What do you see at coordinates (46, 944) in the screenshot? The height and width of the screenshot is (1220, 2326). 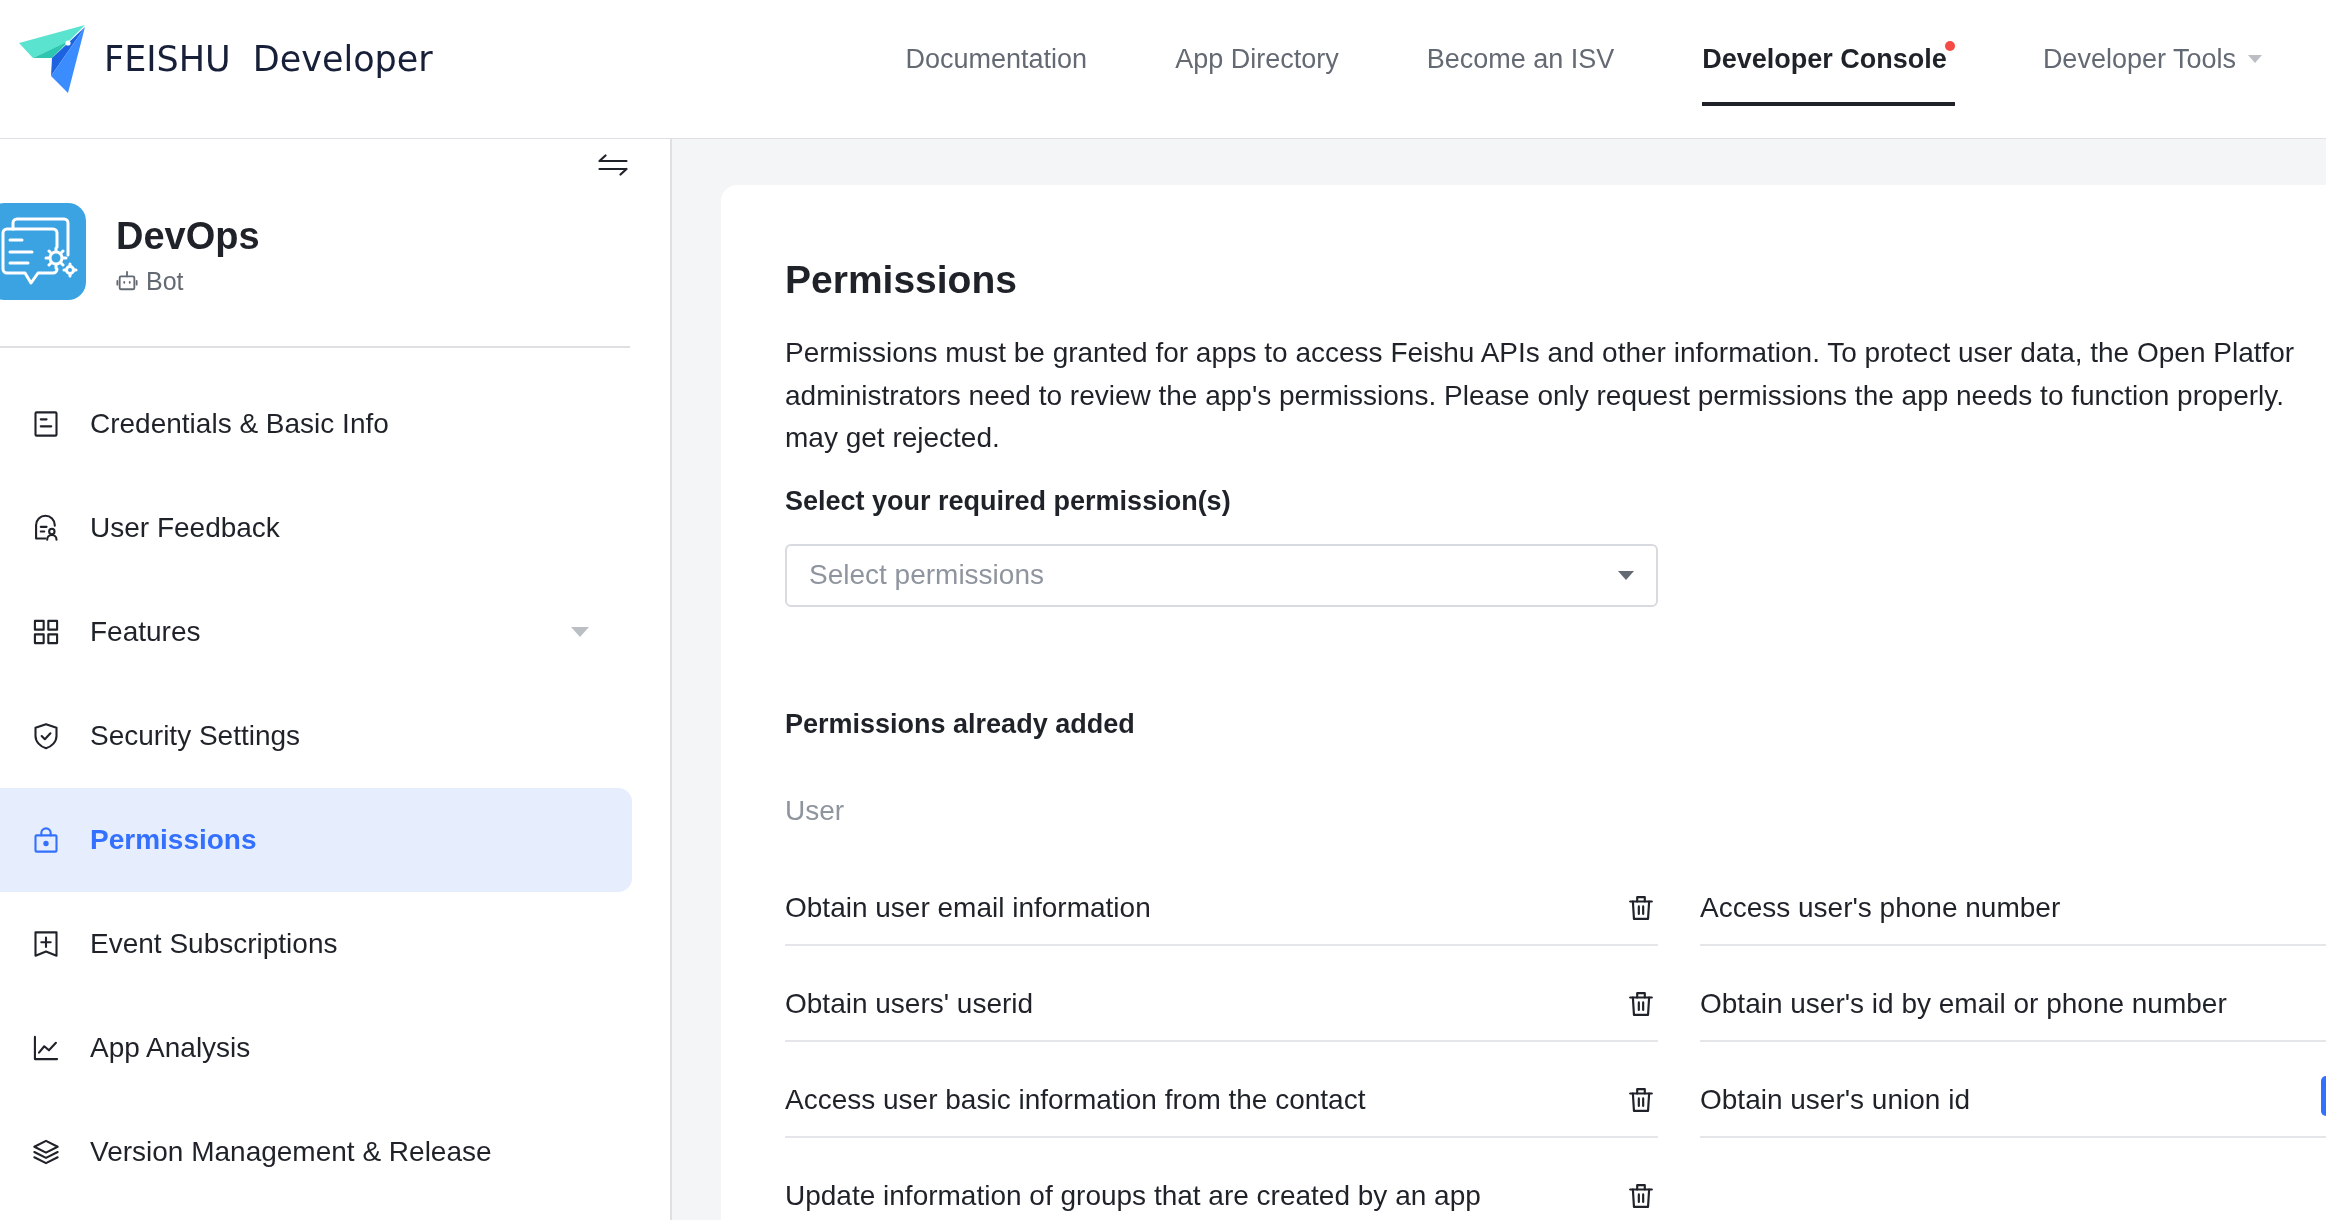 I see `bookmark-plus-icon` at bounding box center [46, 944].